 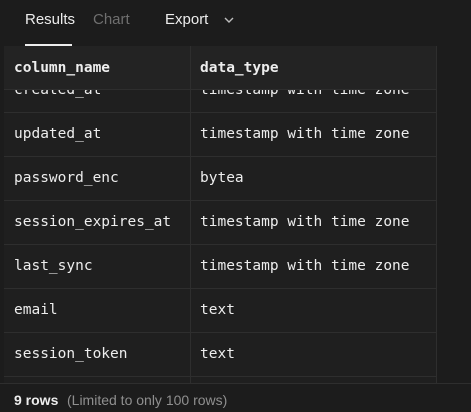 What do you see at coordinates (190, 214) in the screenshot?
I see `column-divider` at bounding box center [190, 214].